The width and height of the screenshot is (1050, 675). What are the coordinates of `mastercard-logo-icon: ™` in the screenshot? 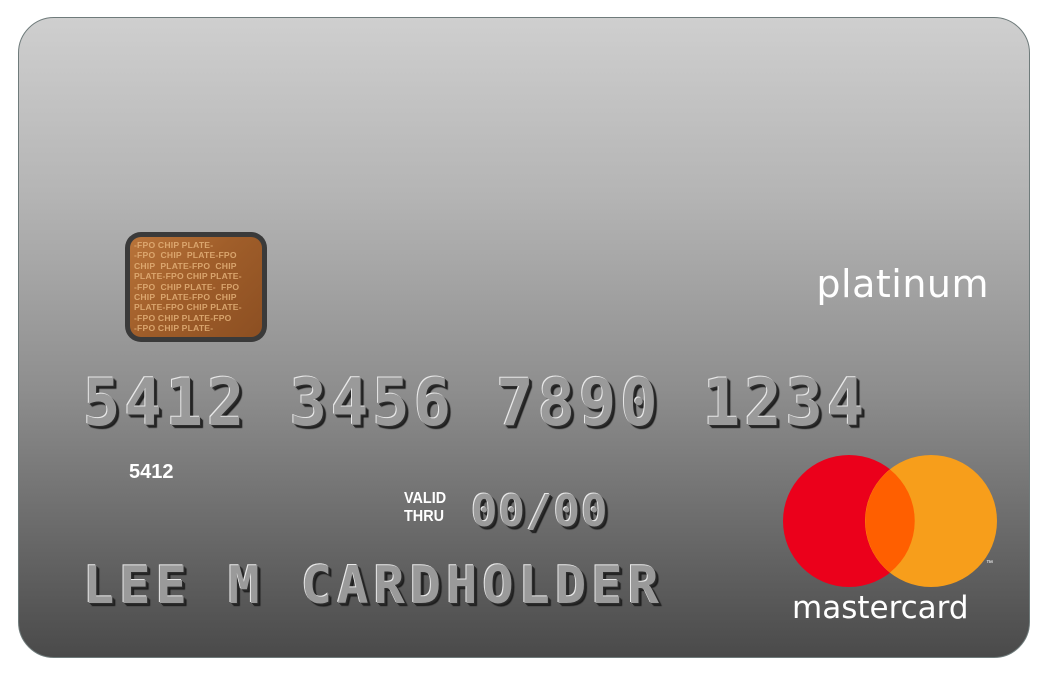 It's located at (890, 521).